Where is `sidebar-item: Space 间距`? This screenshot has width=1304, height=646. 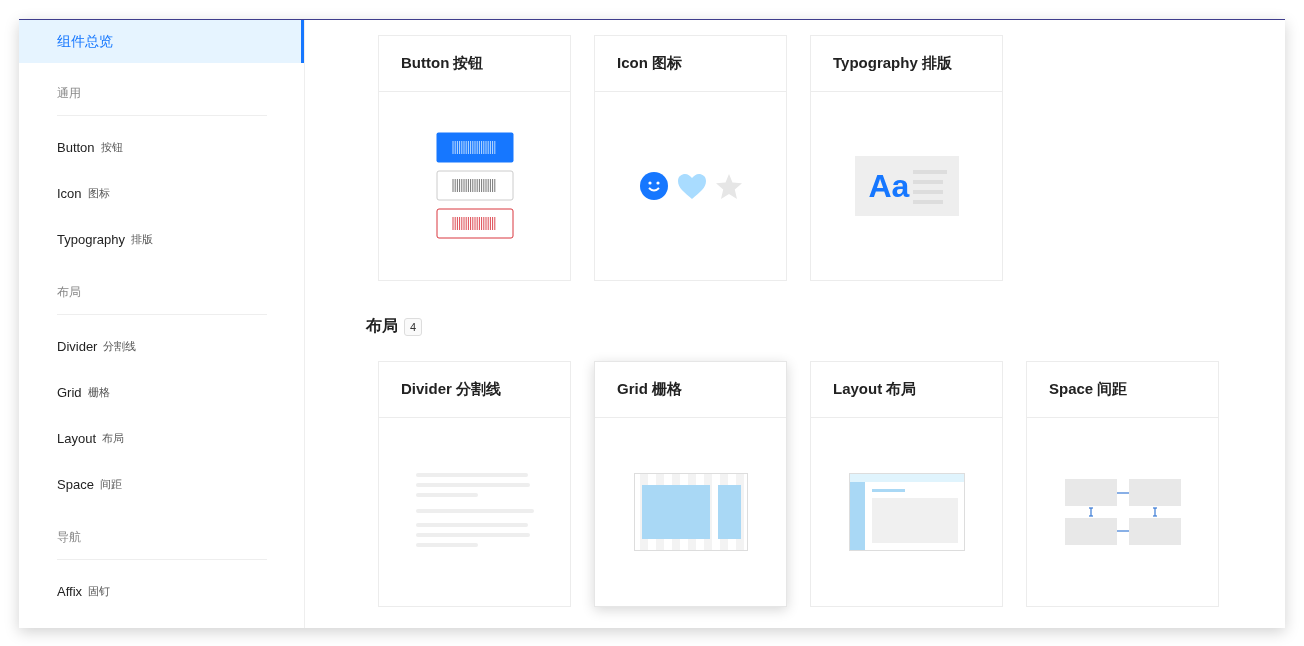
sidebar-item: Space 间距 is located at coordinates (161, 484).